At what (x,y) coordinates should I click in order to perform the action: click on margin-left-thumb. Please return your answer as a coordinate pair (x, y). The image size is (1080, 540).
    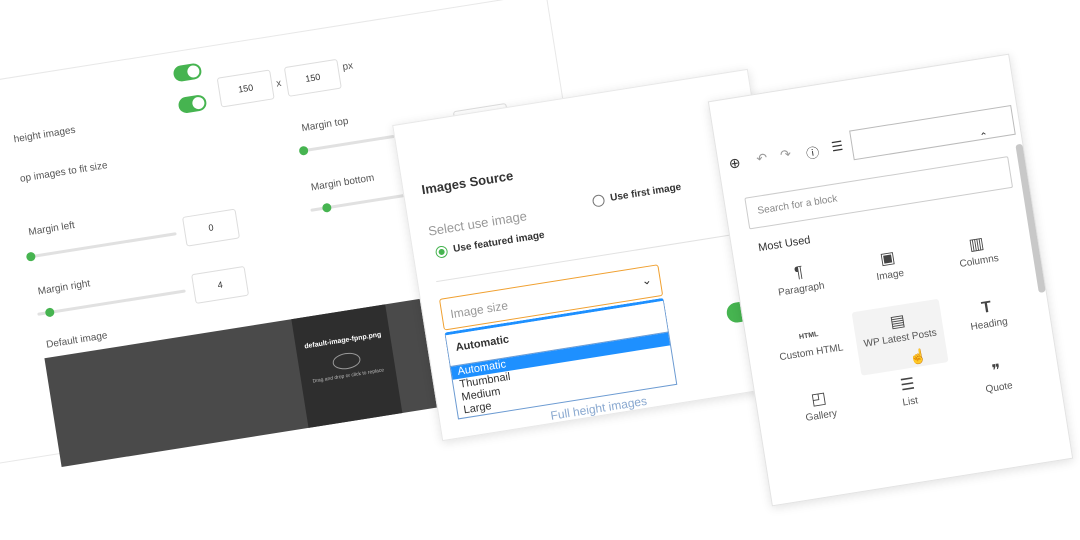
    Looking at the image, I should click on (31, 256).